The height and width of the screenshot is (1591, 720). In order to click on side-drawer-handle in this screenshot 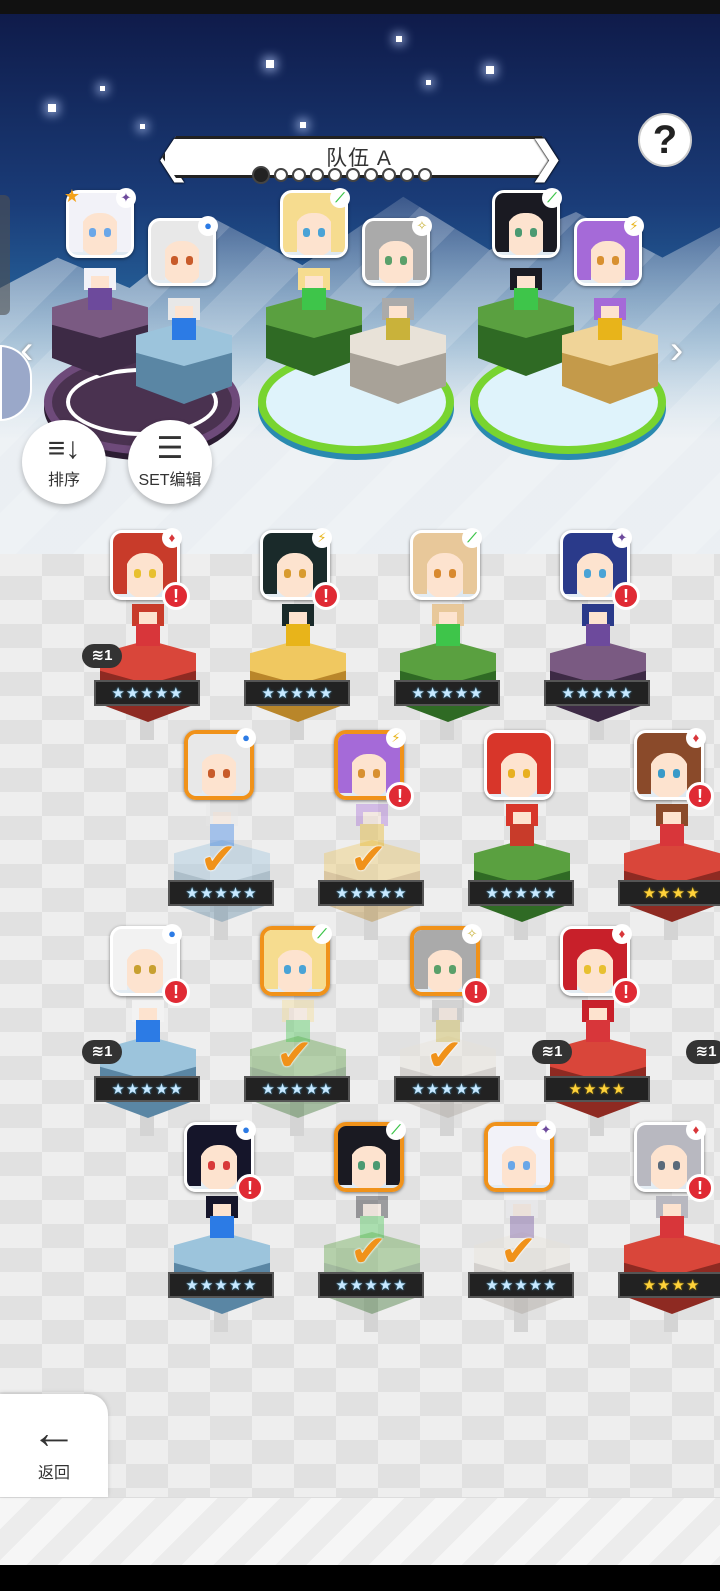, I will do `click(5, 255)`.